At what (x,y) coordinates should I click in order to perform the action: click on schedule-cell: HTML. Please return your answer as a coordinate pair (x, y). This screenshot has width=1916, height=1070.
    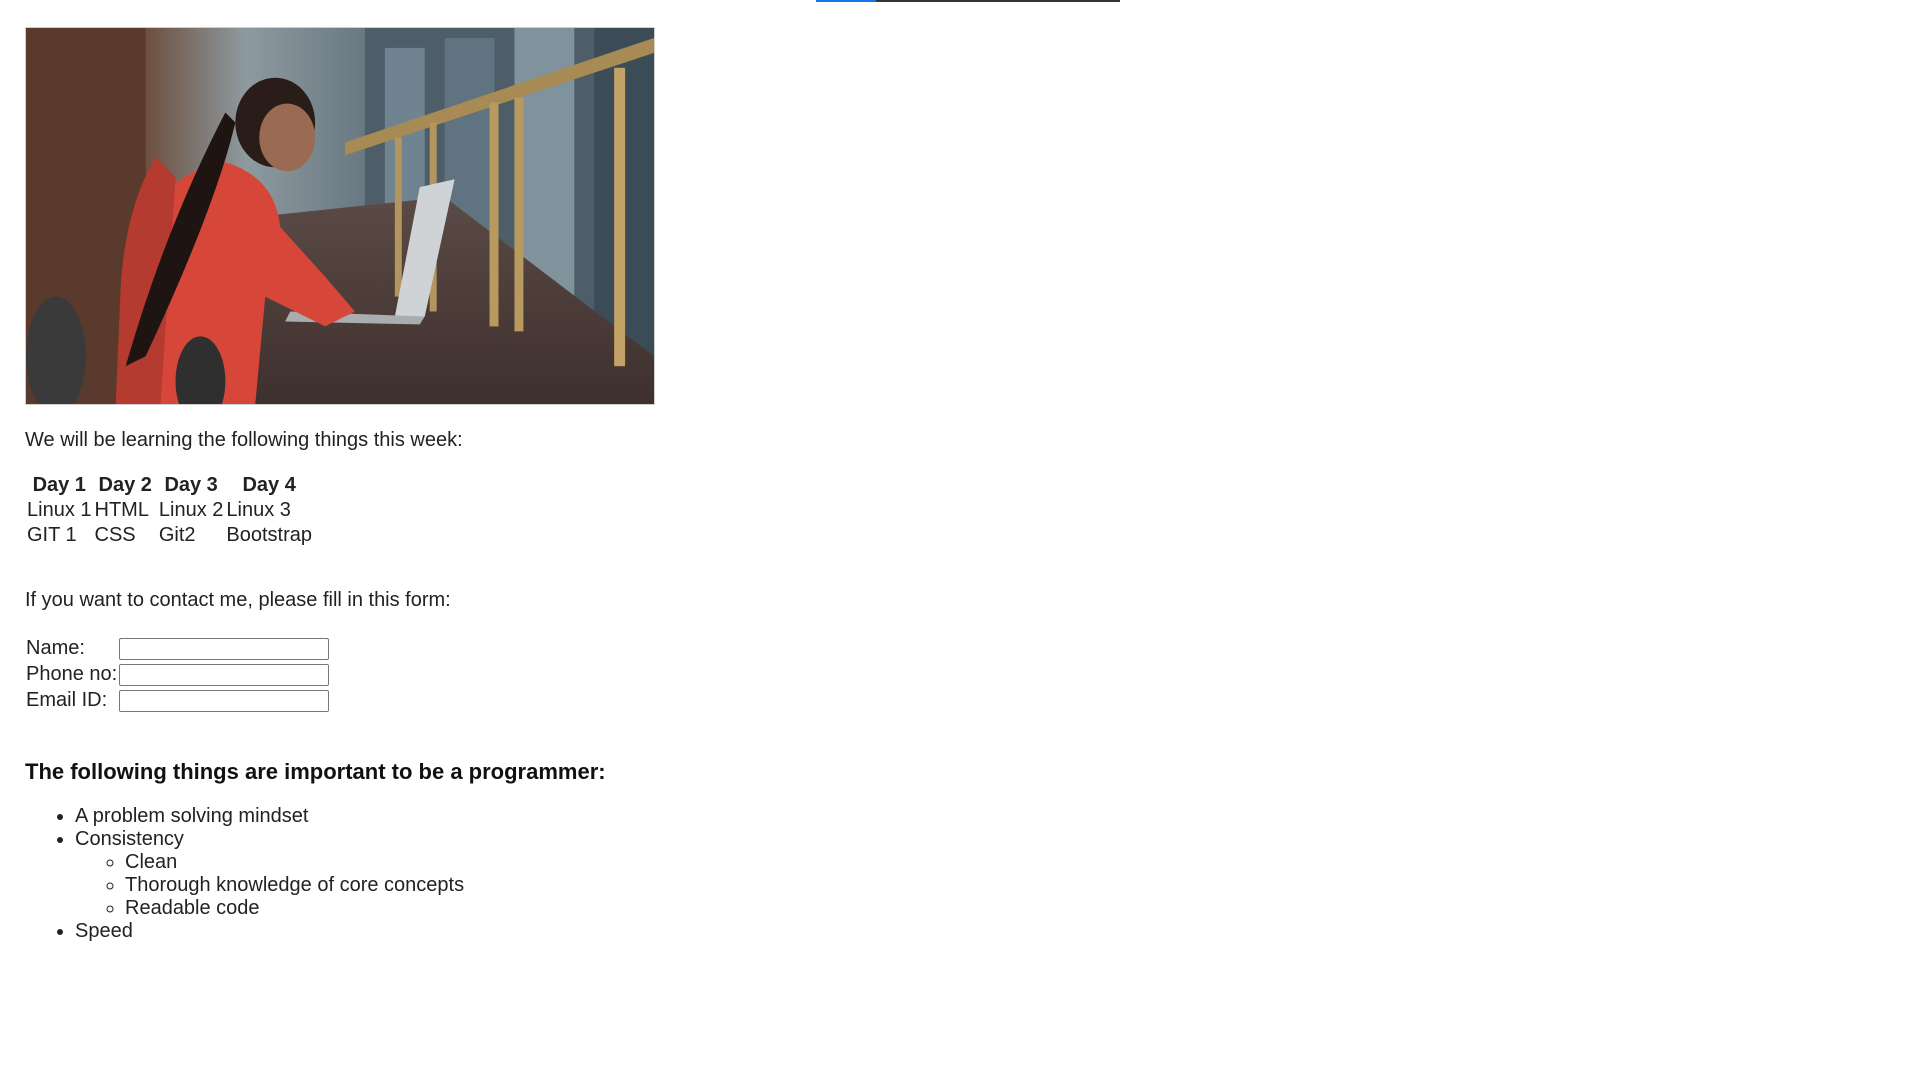
    Looking at the image, I should click on (121, 510).